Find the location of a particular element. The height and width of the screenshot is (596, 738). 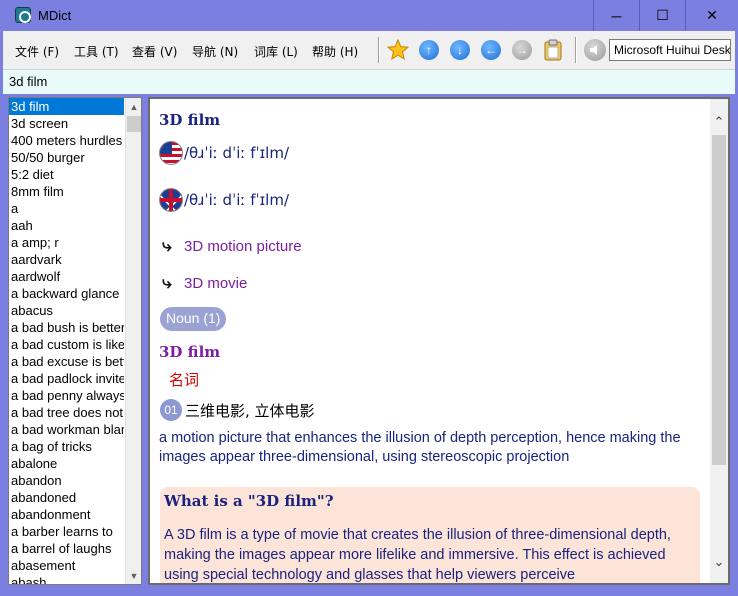

word-list-item: aah is located at coordinates (66, 225).